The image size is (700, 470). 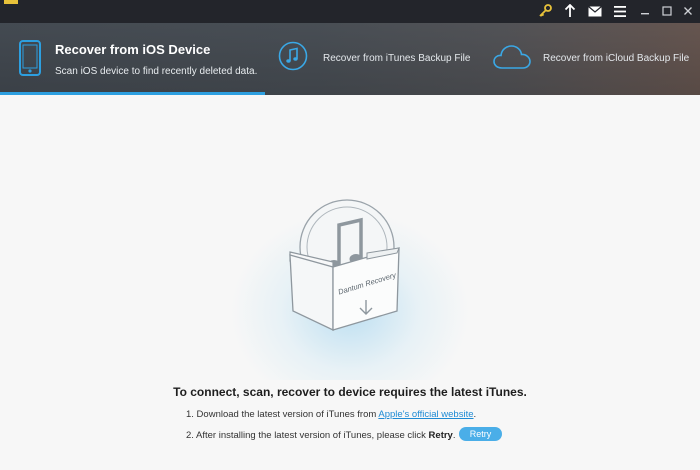 I want to click on step2-retry-bold: Retry, so click(x=440, y=435).